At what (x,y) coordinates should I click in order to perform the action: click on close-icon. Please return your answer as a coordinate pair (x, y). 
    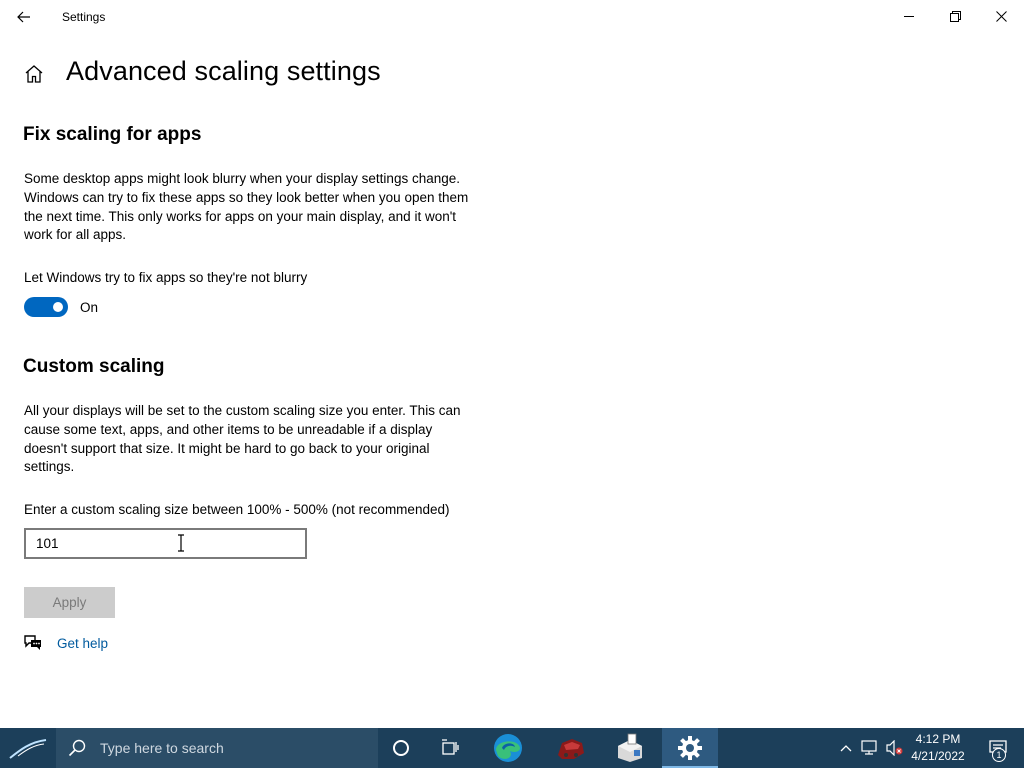
    Looking at the image, I should click on (1001, 16).